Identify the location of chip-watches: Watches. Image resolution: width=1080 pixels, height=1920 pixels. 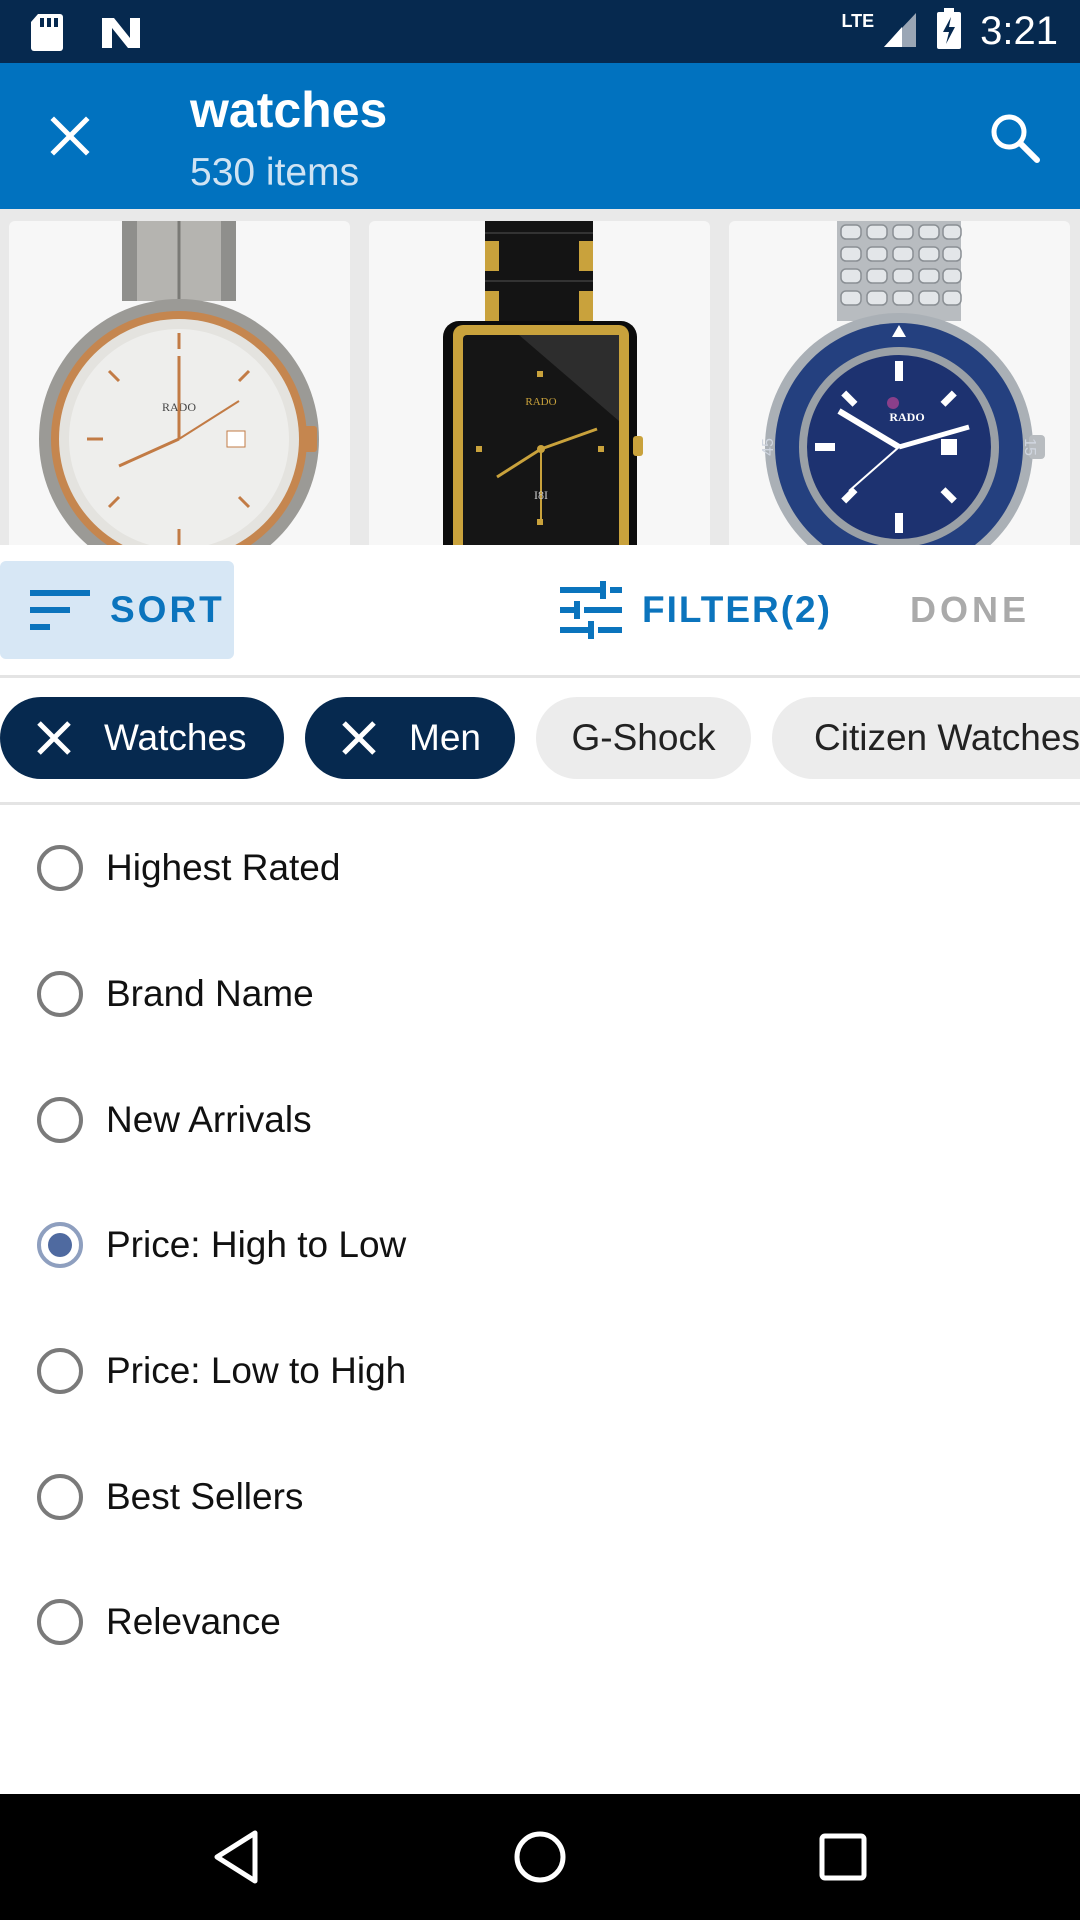
(142, 738).